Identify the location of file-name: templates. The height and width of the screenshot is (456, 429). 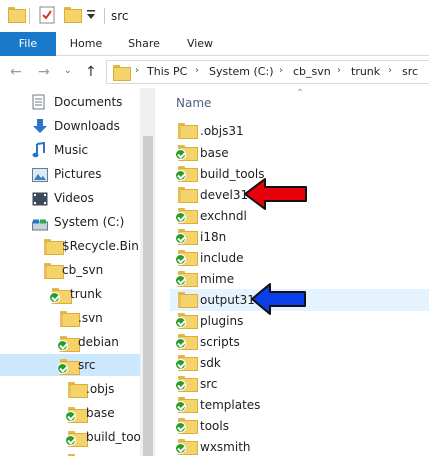
(230, 405).